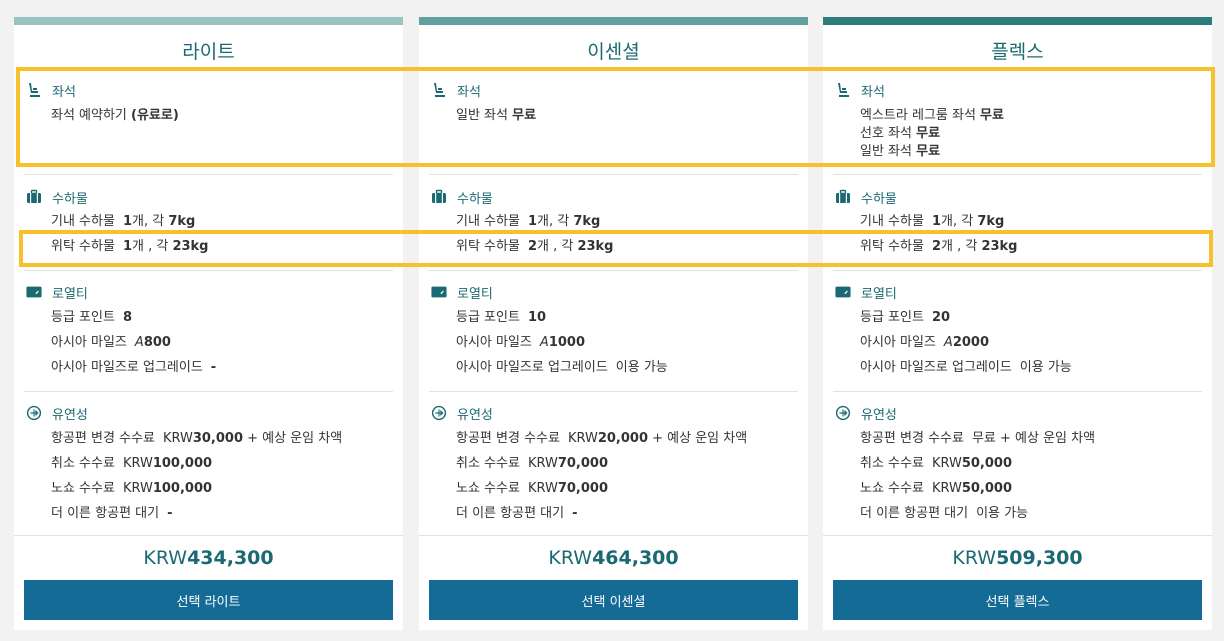 The image size is (1224, 641). What do you see at coordinates (905, 317) in the screenshot?
I see `tier-points-row: 등급 포인트 20` at bounding box center [905, 317].